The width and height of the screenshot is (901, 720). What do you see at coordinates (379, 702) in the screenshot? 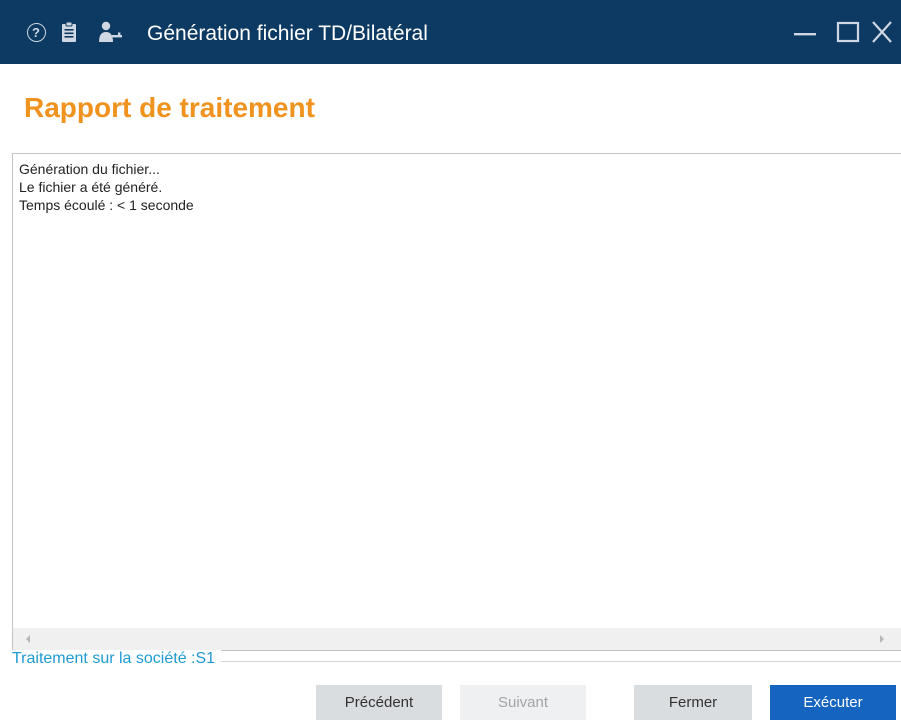
I see `previous-button: Précédent` at bounding box center [379, 702].